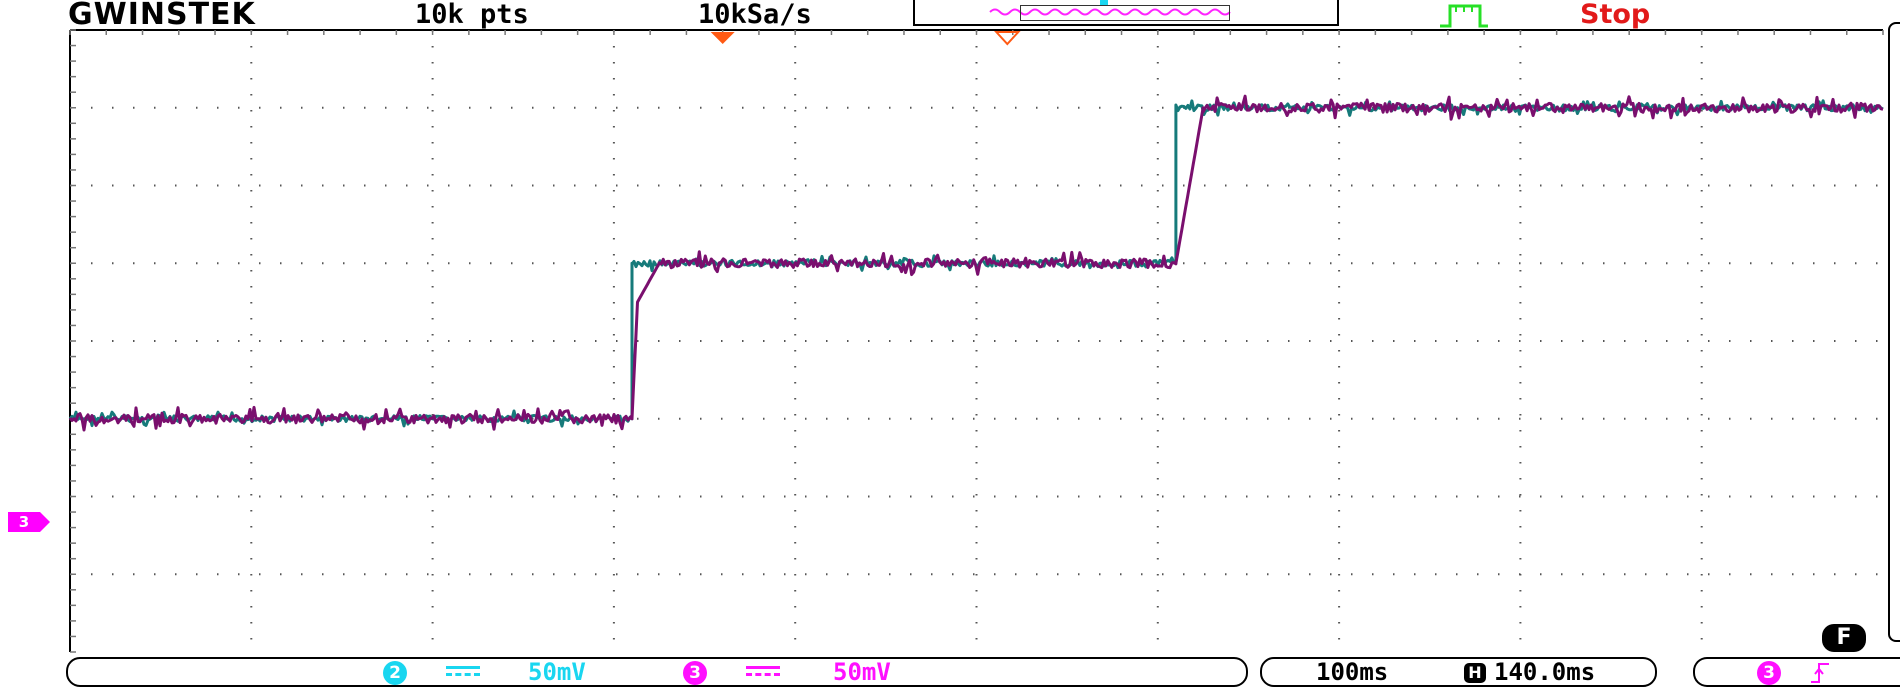  What do you see at coordinates (1007, 38) in the screenshot?
I see `expansion-point-marker` at bounding box center [1007, 38].